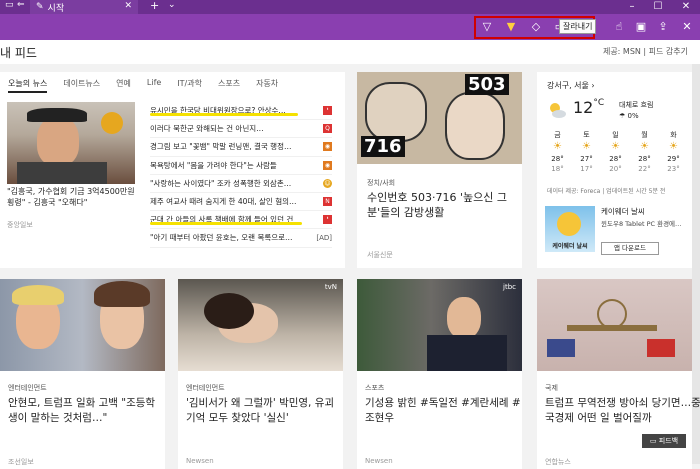 The width and height of the screenshot is (700, 469). I want to click on list-item: 유시민을 한국당 비대위원장으로? 안상수… ❛, so click(241, 111).